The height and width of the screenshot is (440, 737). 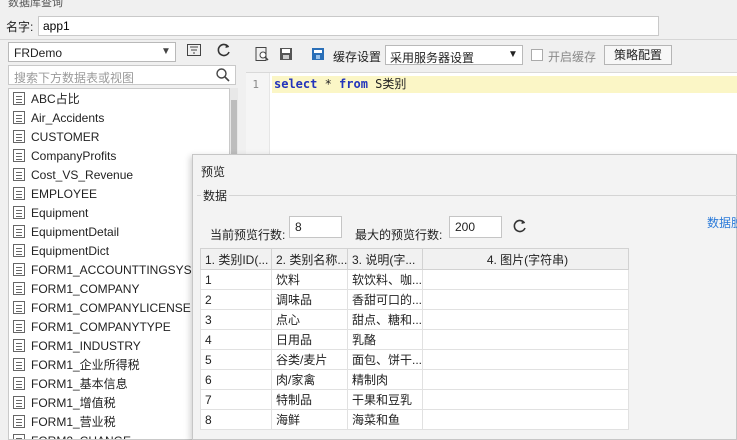 I want to click on table-cell: 日用品, so click(x=309, y=339).